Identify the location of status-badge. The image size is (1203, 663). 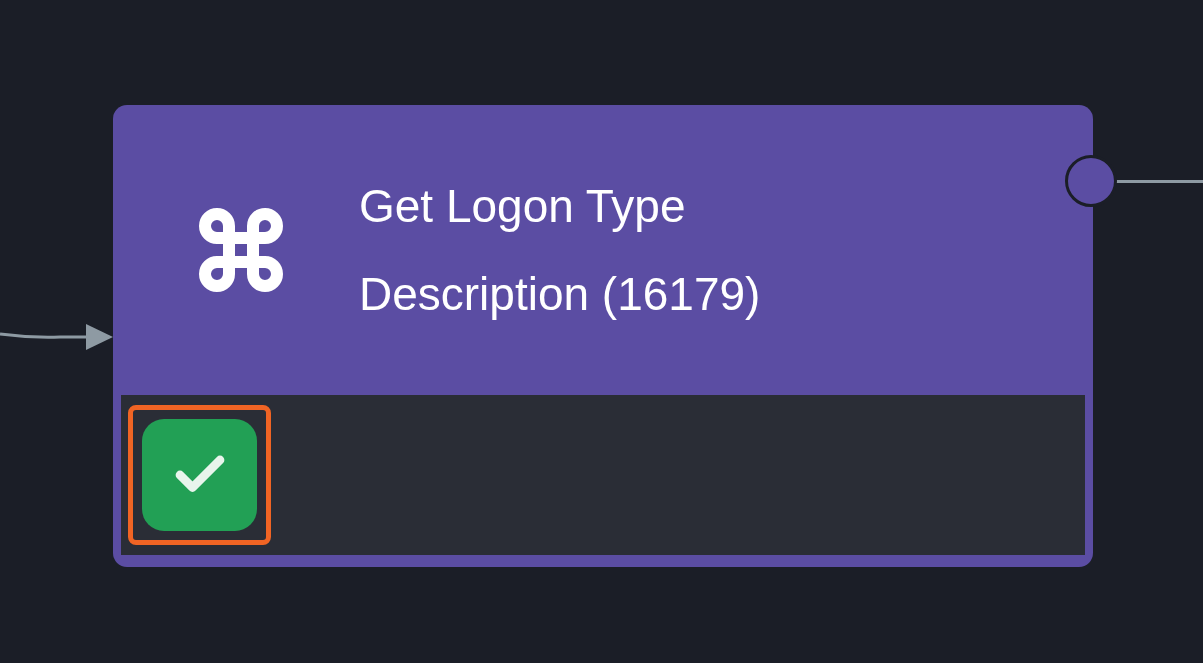
(199, 475).